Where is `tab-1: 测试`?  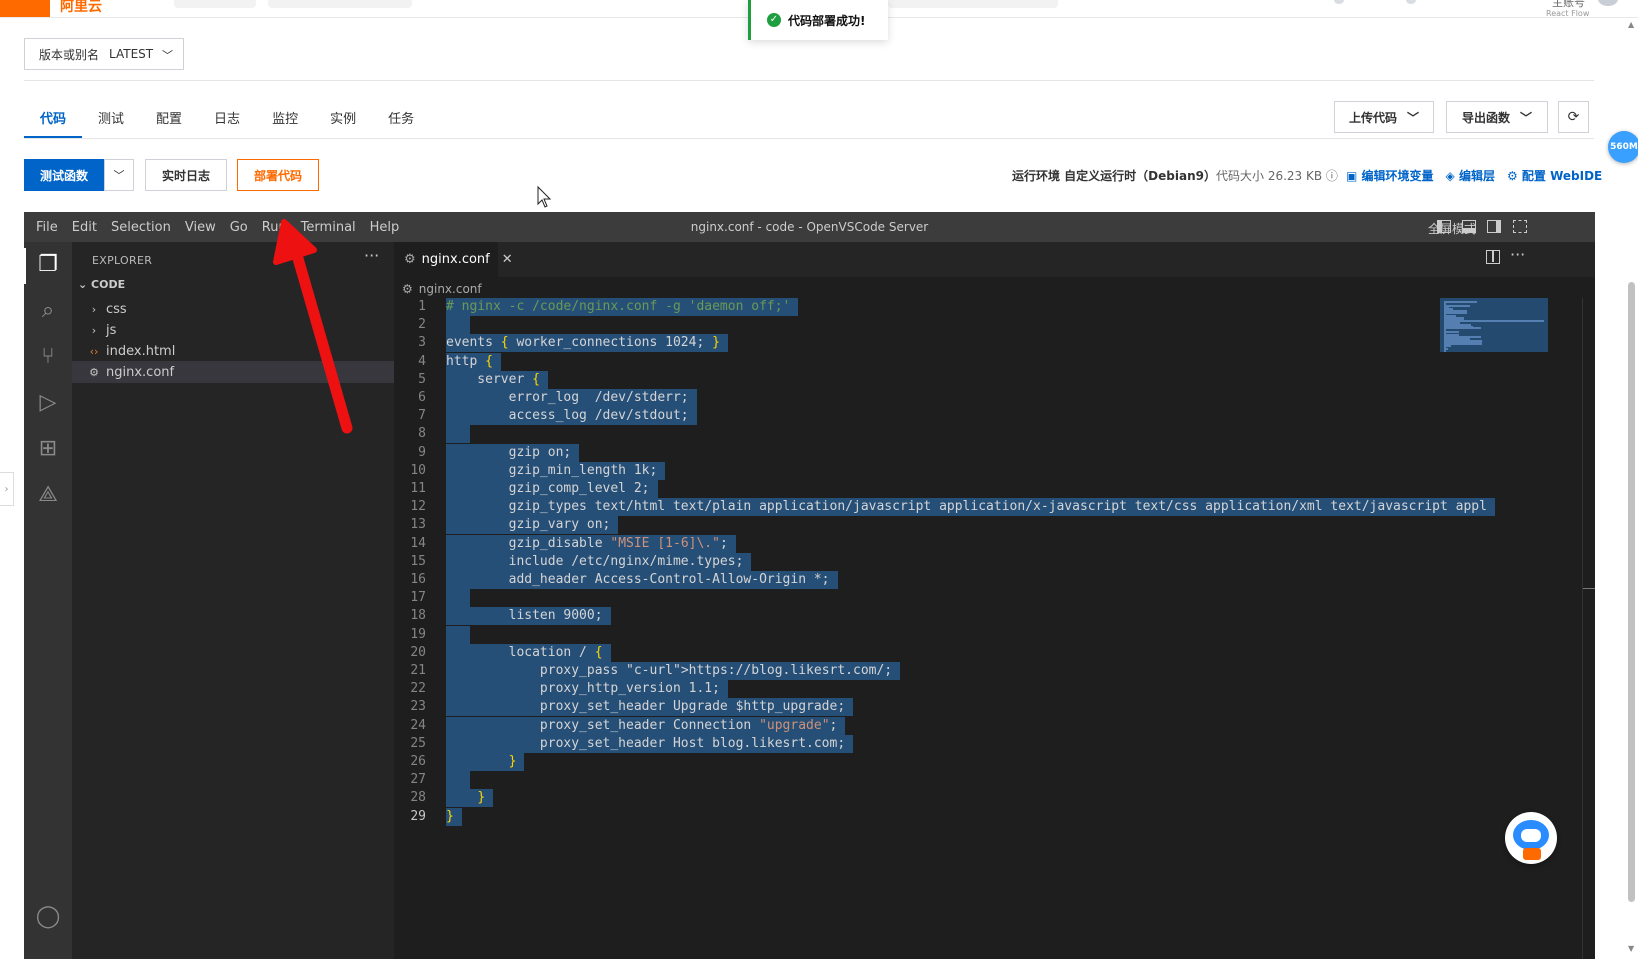
tab-1: 测试 is located at coordinates (111, 119).